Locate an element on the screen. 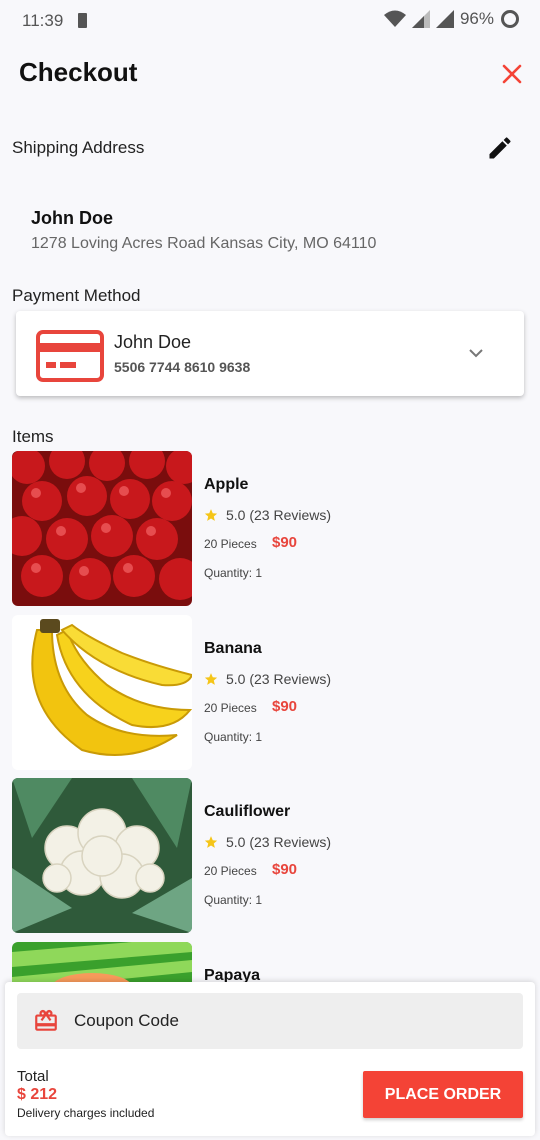 The image size is (540, 1140). status-right: 96% is located at coordinates (451, 19).